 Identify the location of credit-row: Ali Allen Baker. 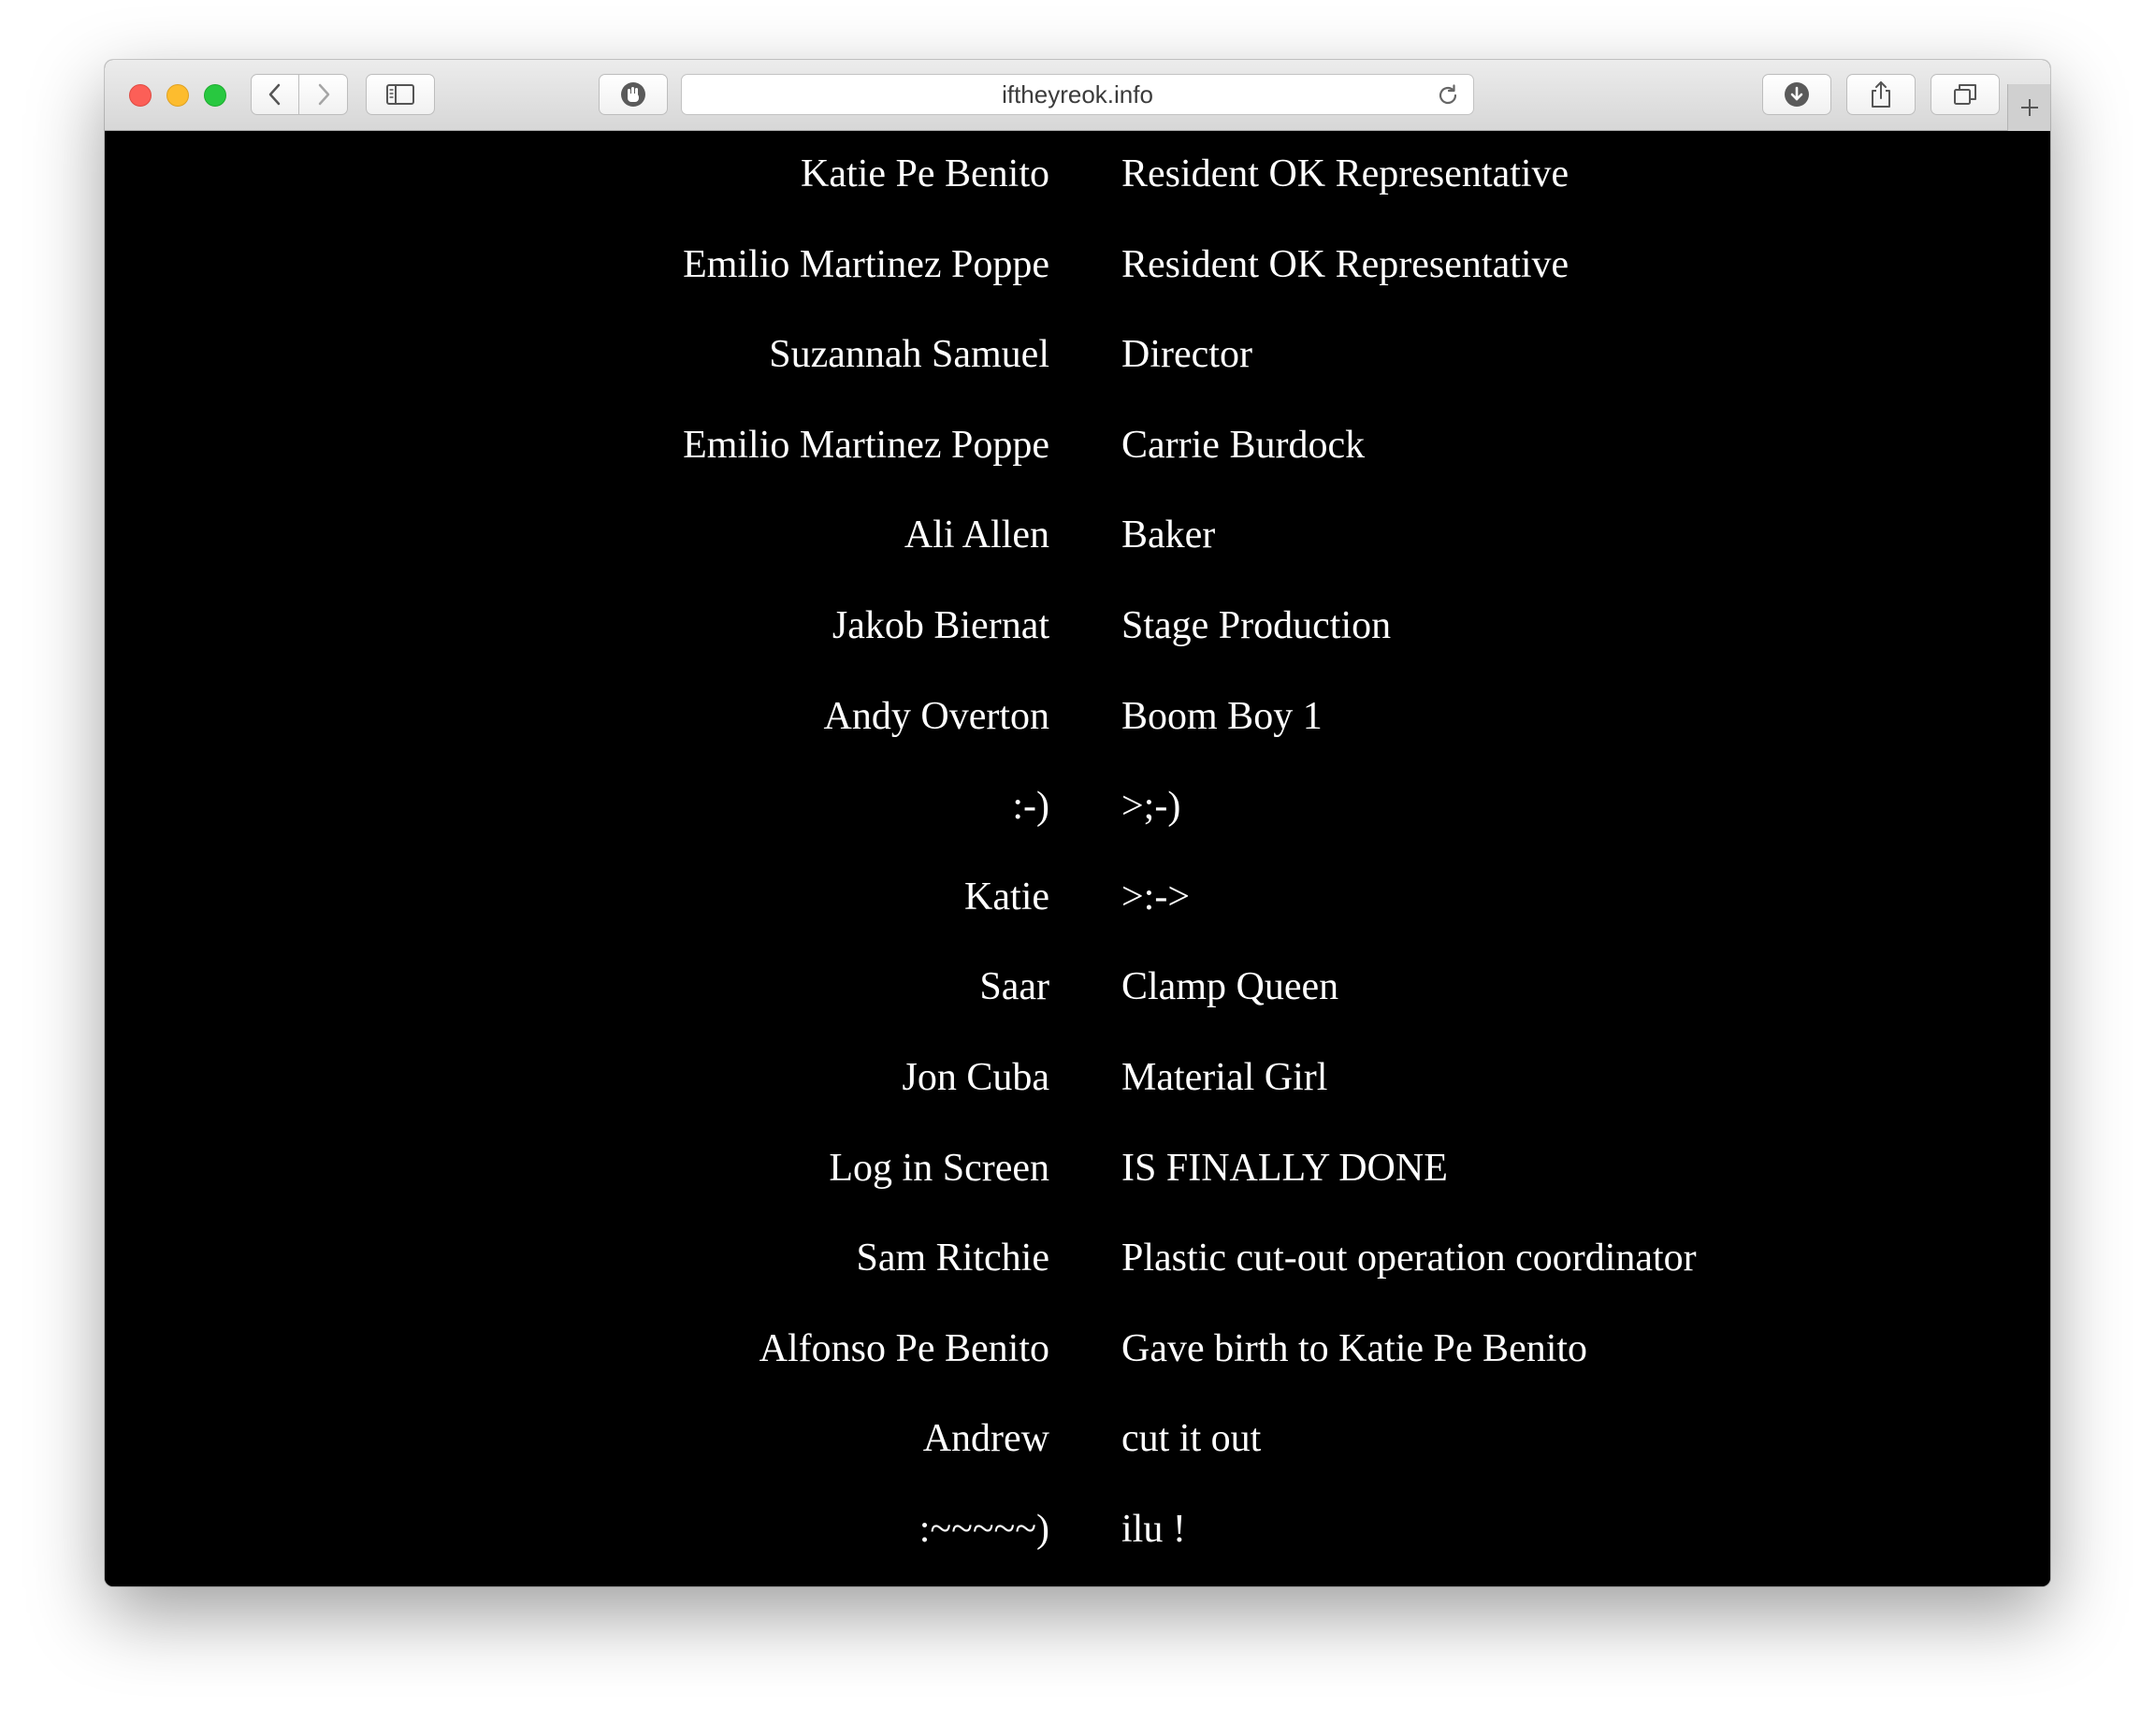
(1077, 535).